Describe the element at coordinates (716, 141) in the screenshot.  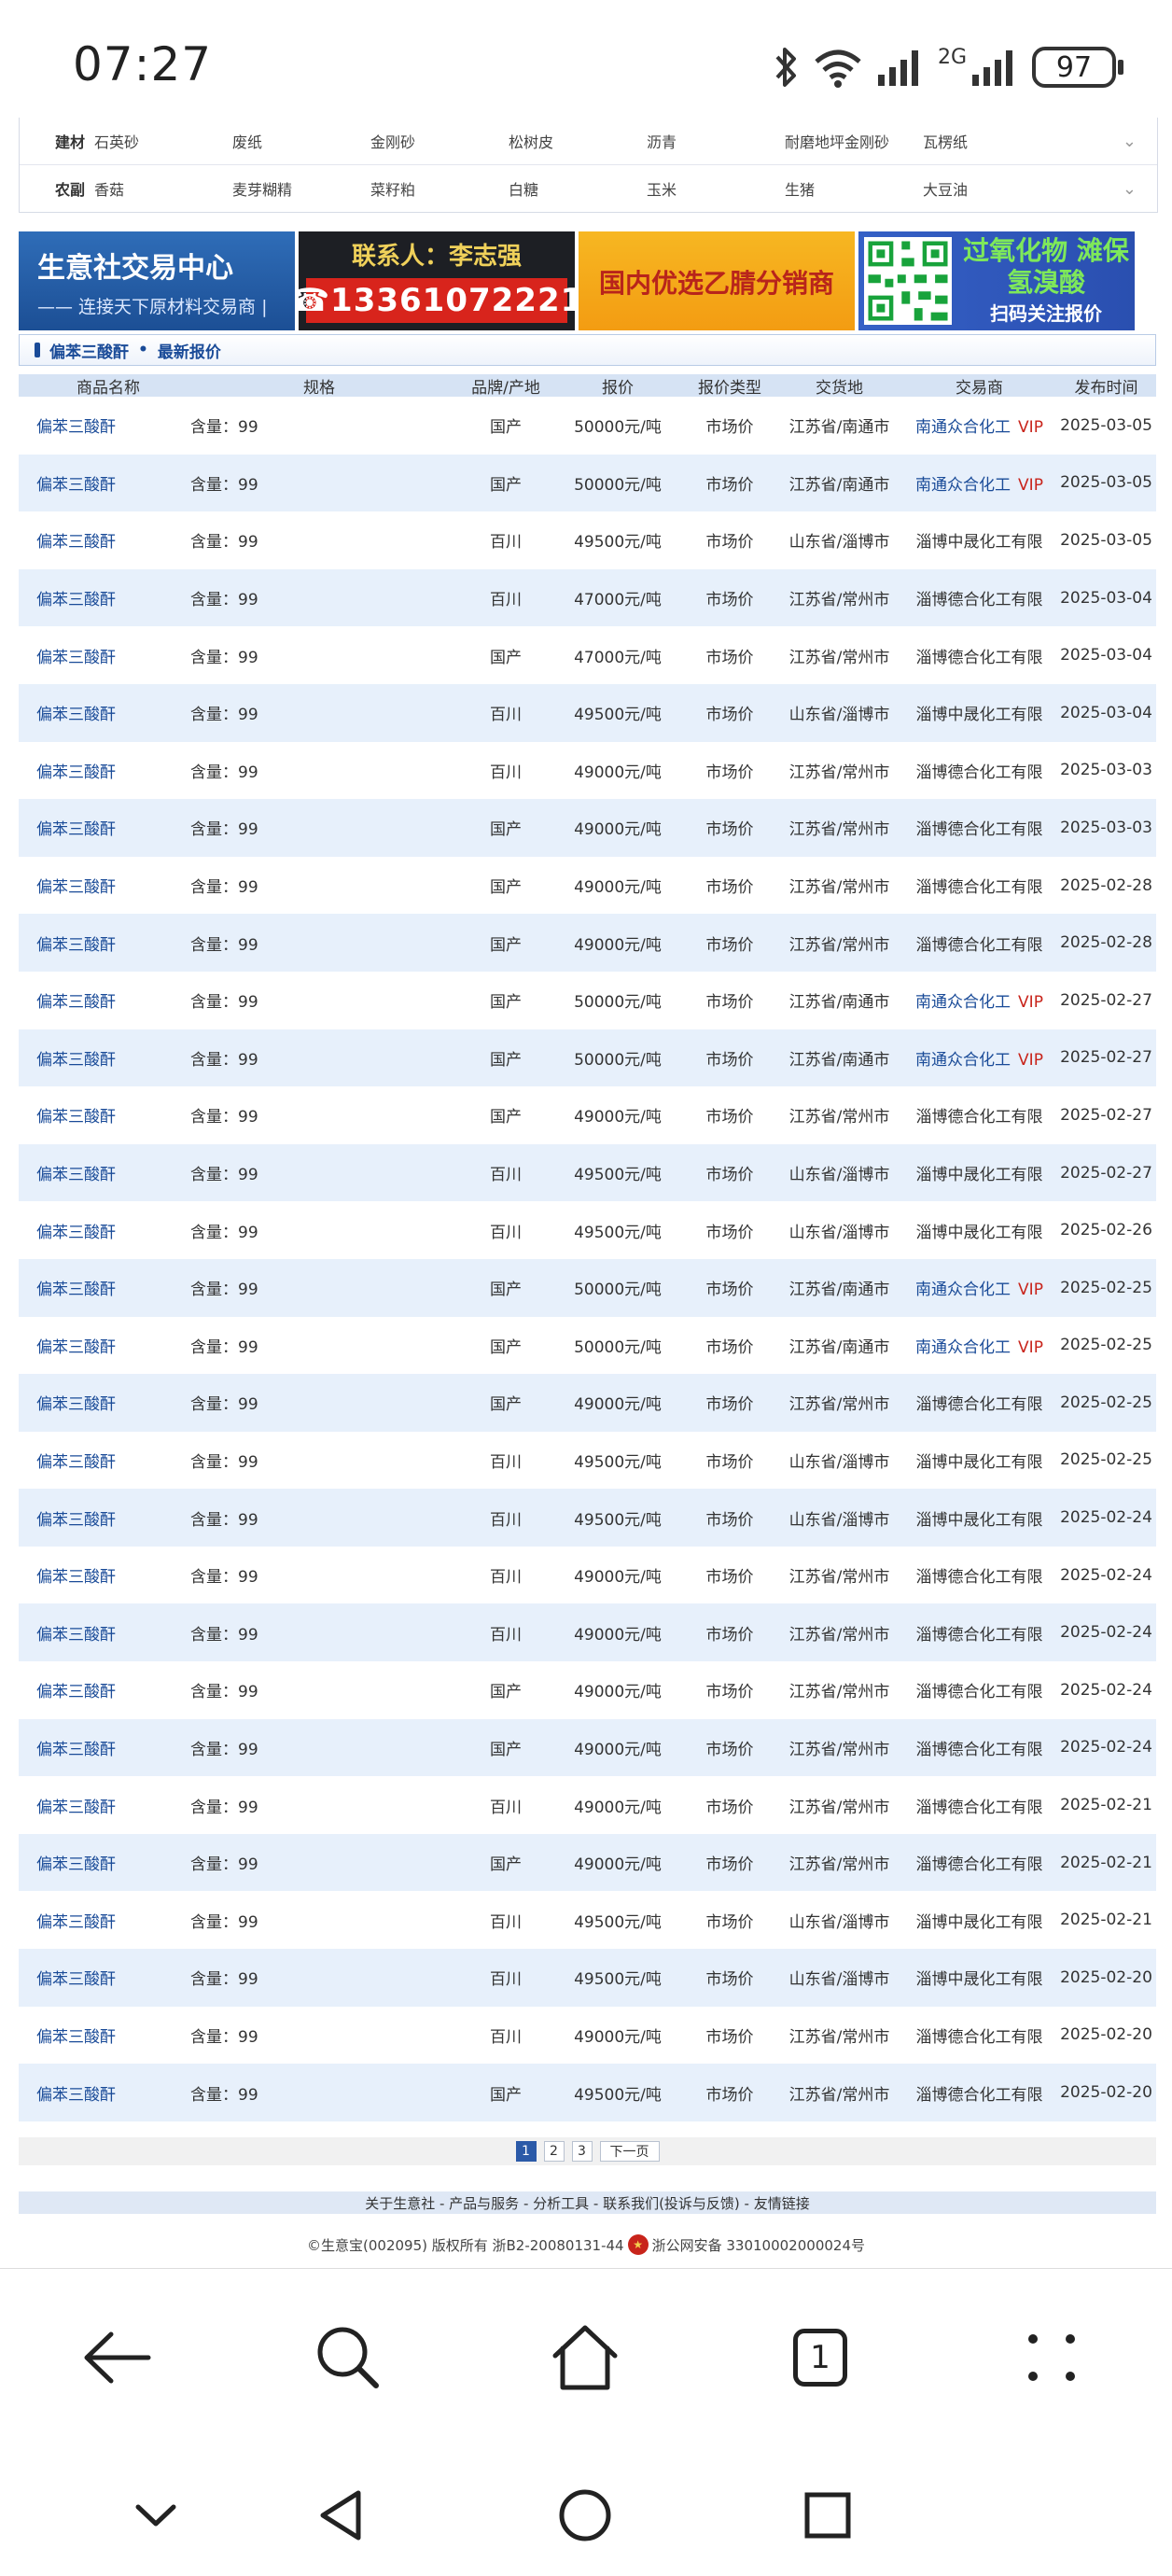
I see `category-item: 沥青` at that location.